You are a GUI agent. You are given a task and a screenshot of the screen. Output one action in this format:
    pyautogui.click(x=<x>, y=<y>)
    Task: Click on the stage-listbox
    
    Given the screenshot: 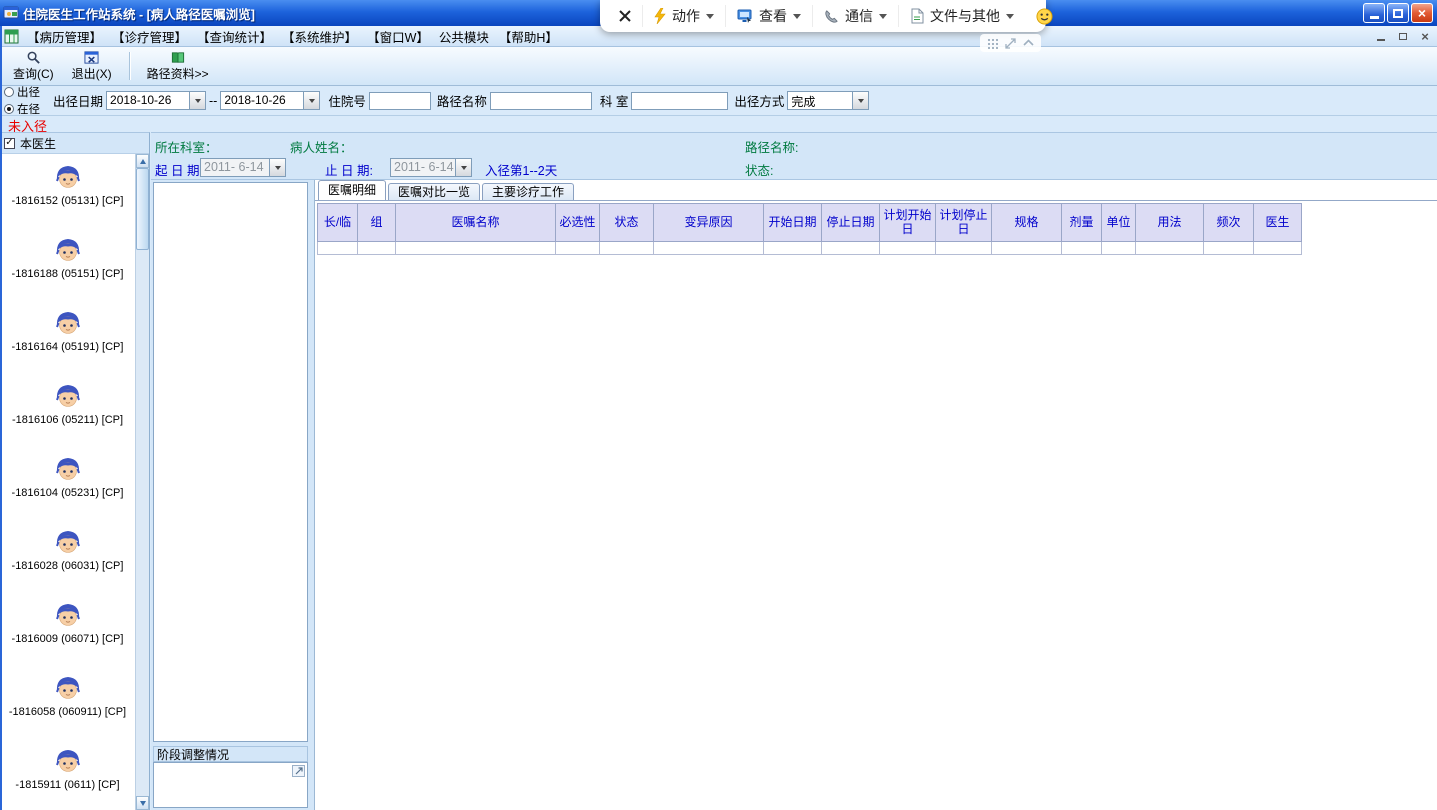 What is the action you would take?
    pyautogui.click(x=230, y=462)
    